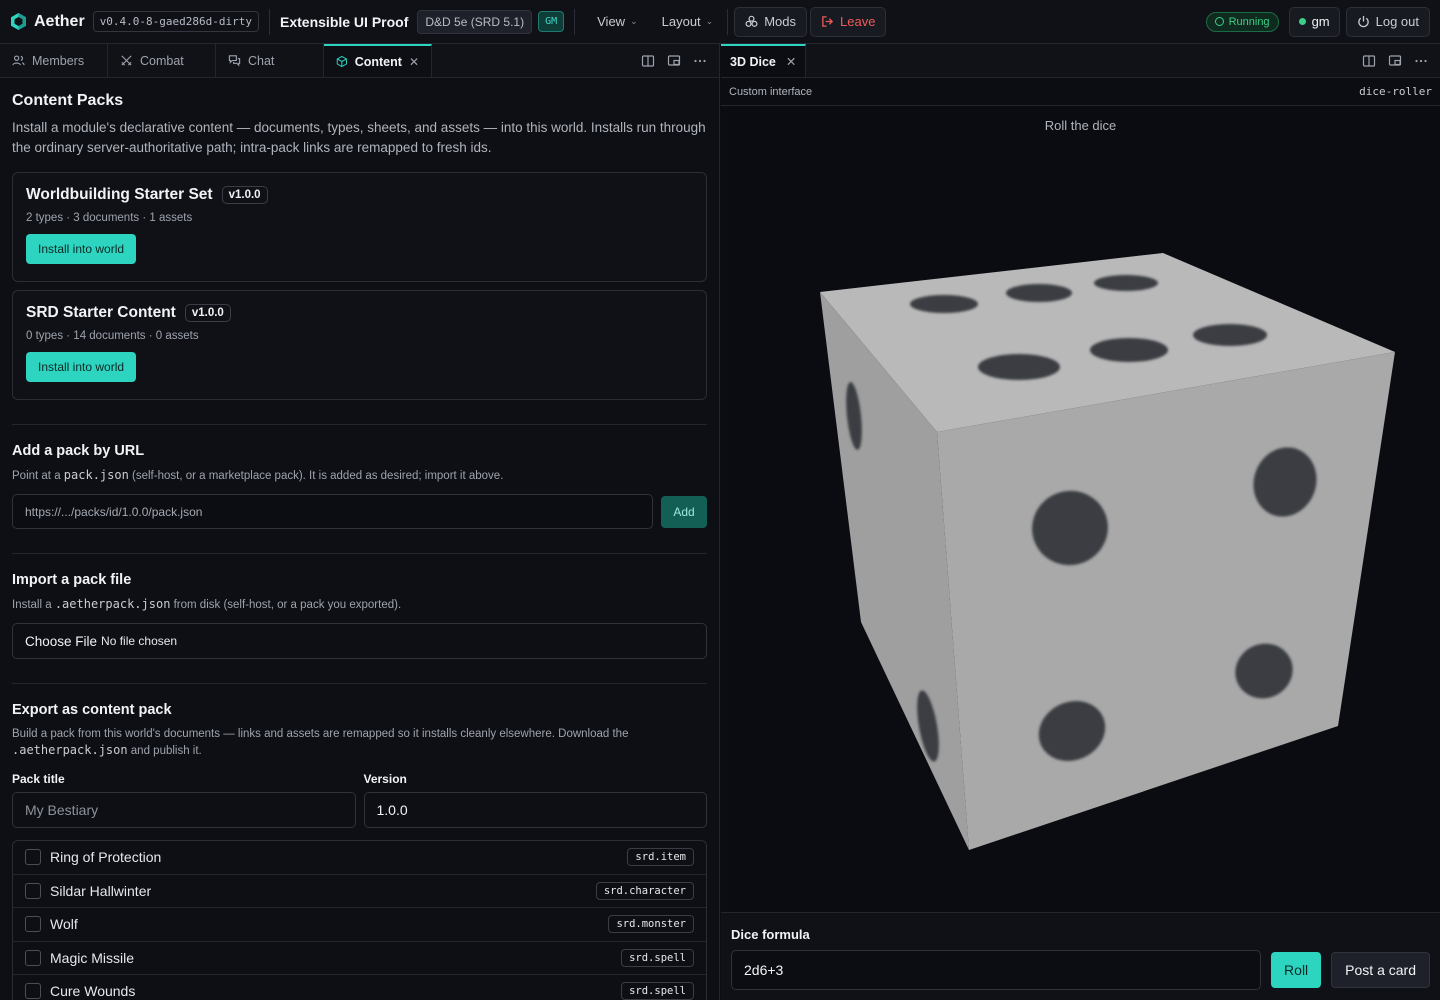  I want to click on document-name: Wolf, so click(64, 924).